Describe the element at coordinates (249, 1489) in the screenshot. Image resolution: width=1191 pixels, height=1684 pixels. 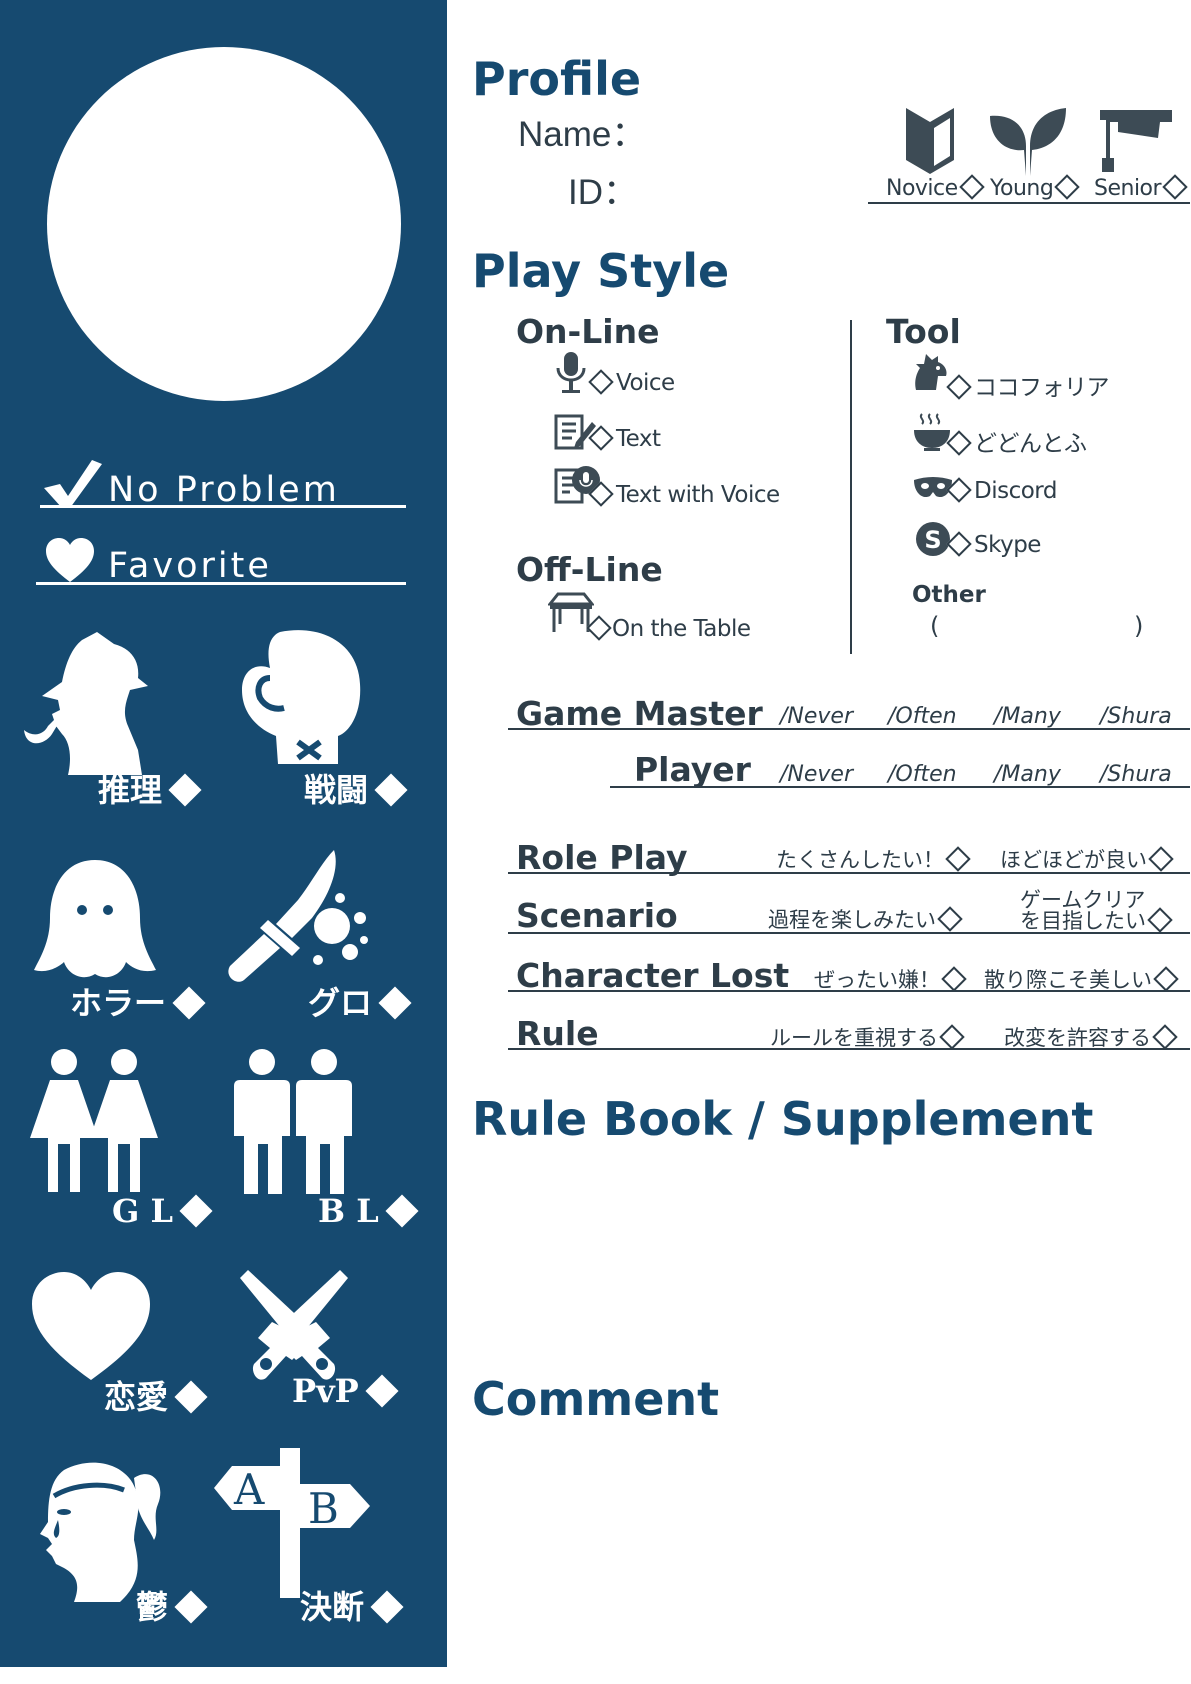
I see `signpost-a-label: A` at that location.